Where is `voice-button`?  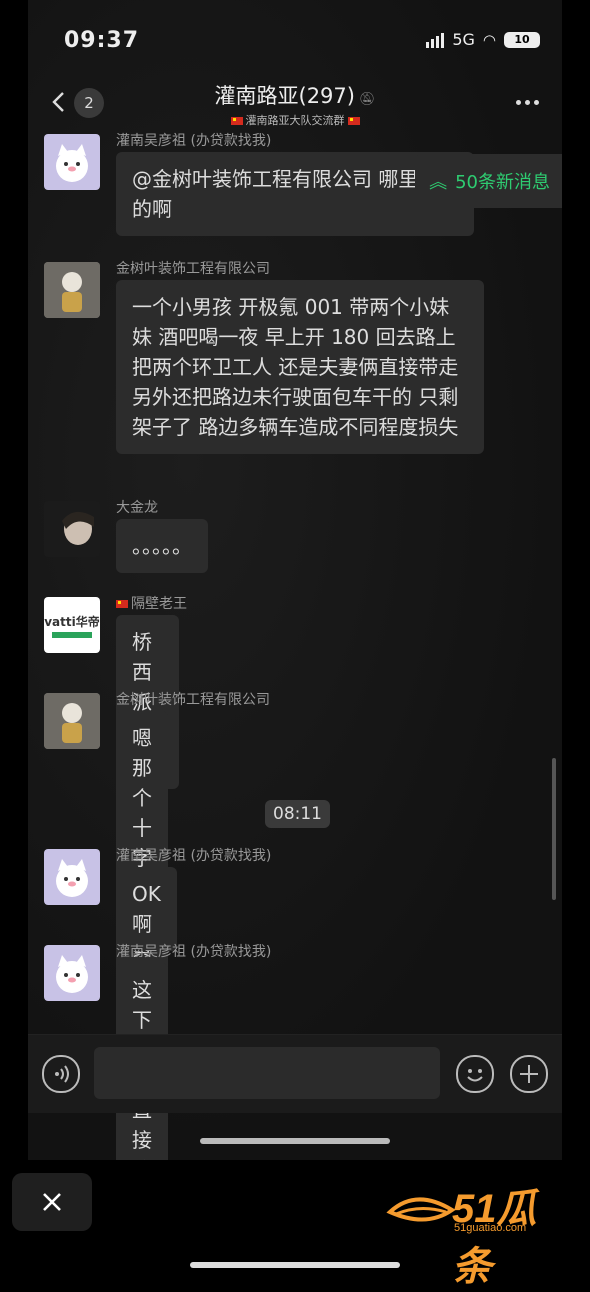
voice-button is located at coordinates (61, 1074).